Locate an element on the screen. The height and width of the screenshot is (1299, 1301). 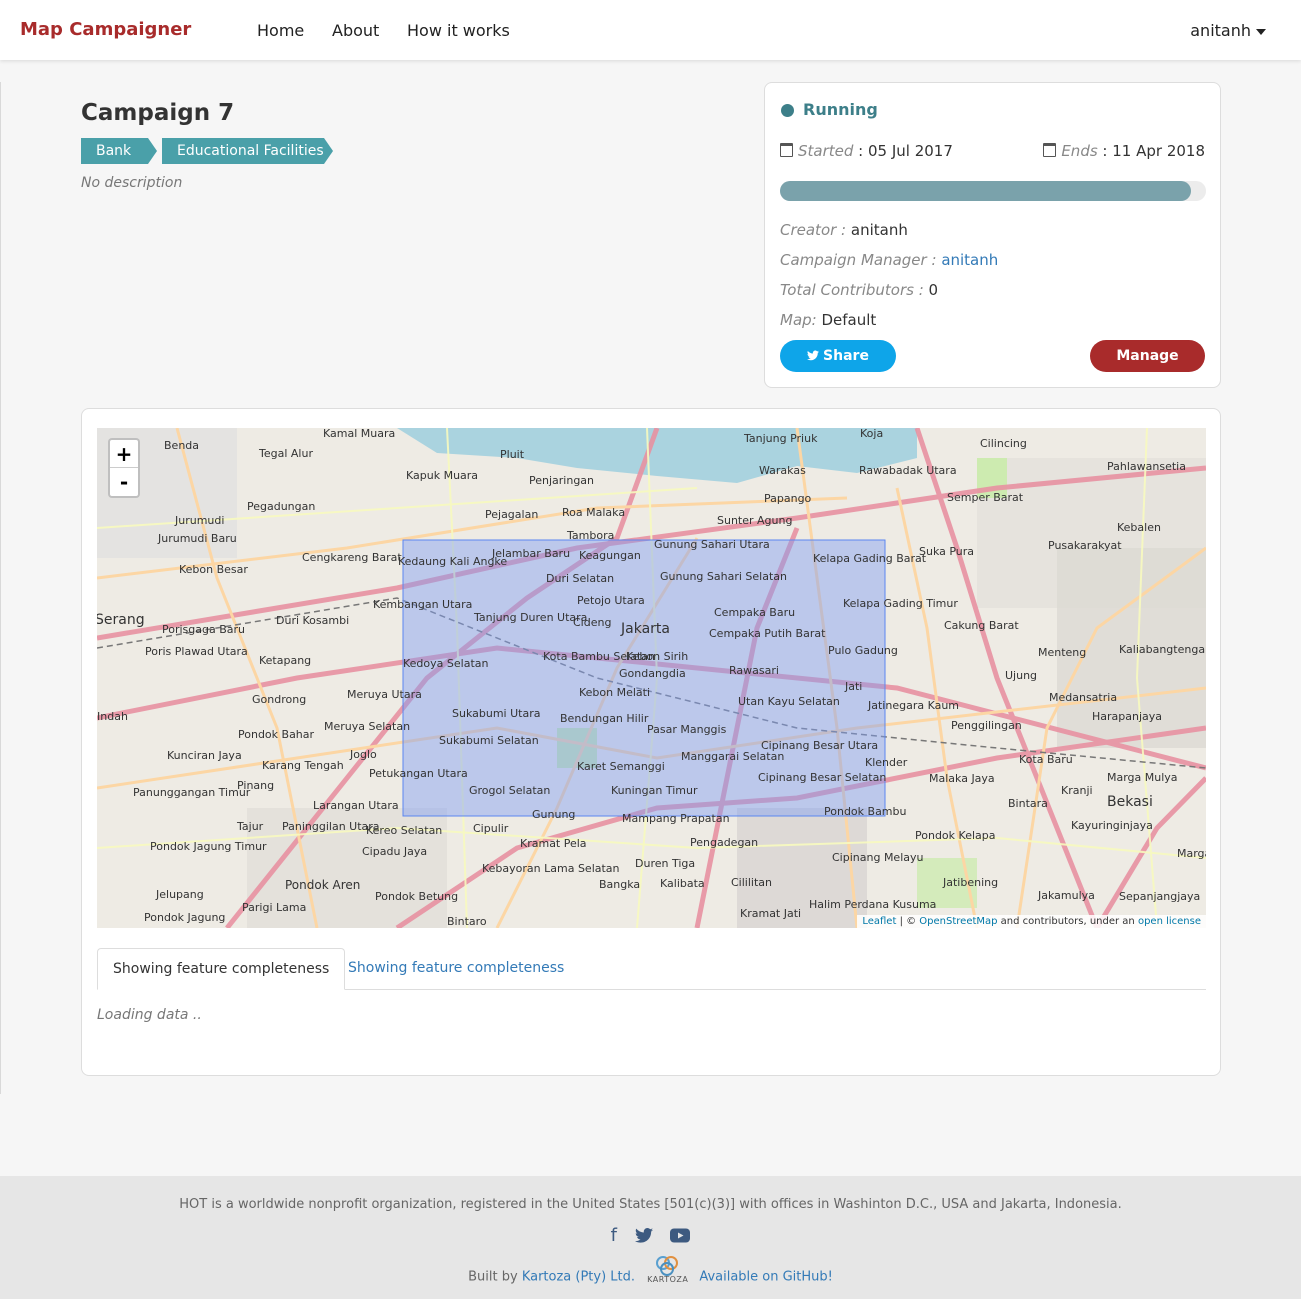
manager-label: Campaign Manager : is located at coordinates (858, 260).